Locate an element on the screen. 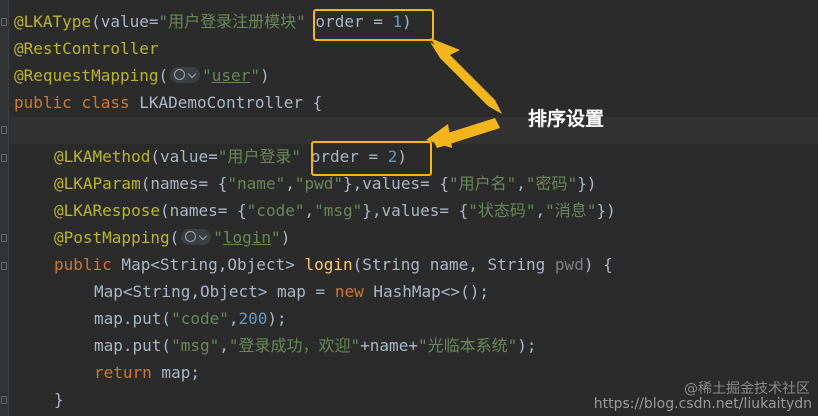 The width and height of the screenshot is (818, 416). request-mapping-link: user is located at coordinates (231, 75).